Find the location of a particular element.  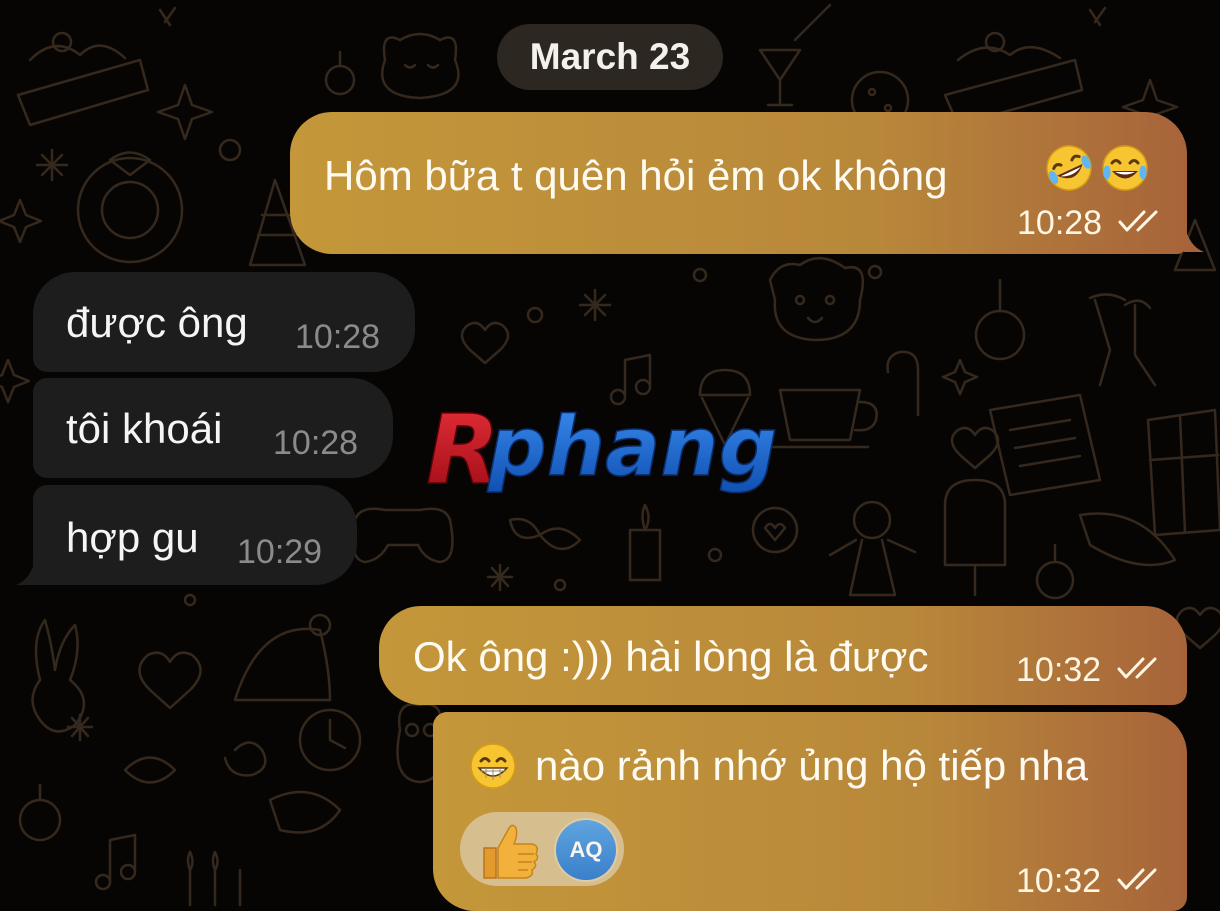

outgoing-message: nào rảnh nhớ ủng hộ tiếp nha AQ 10:32 is located at coordinates (810, 811).